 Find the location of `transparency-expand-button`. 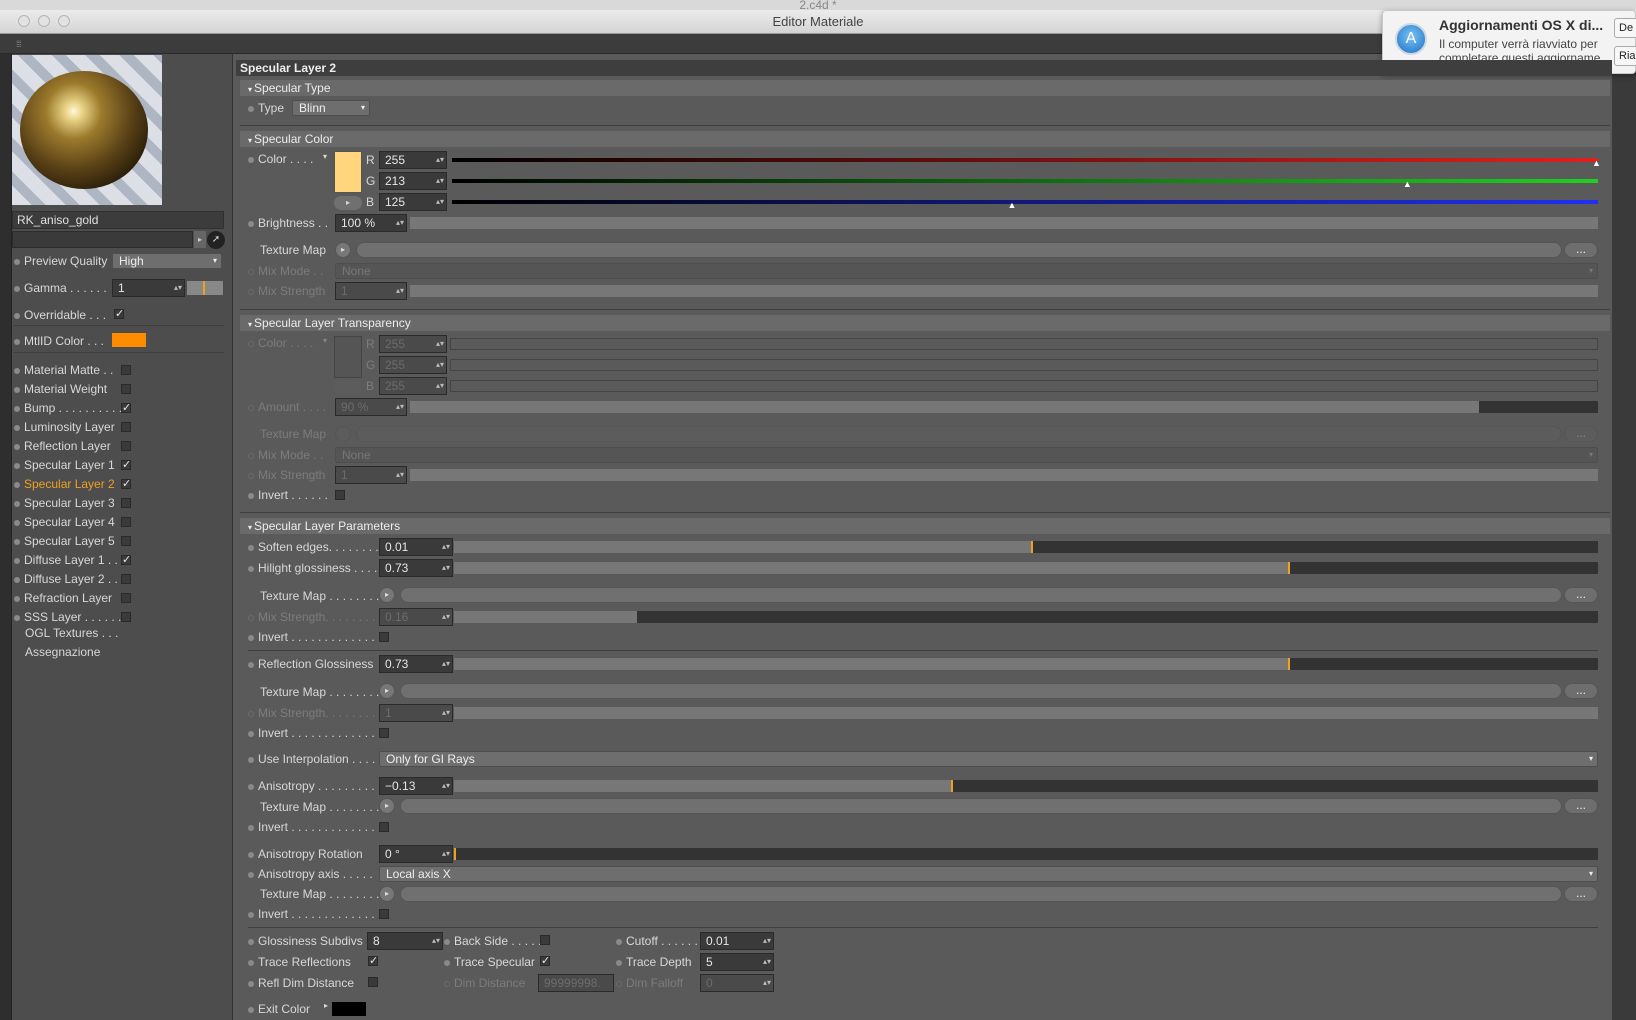

transparency-expand-button is located at coordinates (348, 387).